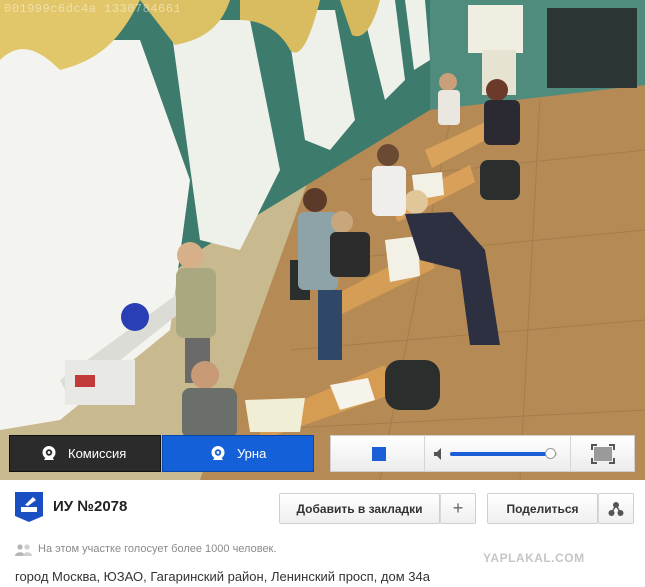  What do you see at coordinates (29, 507) in the screenshot?
I see `ballot-box-icon` at bounding box center [29, 507].